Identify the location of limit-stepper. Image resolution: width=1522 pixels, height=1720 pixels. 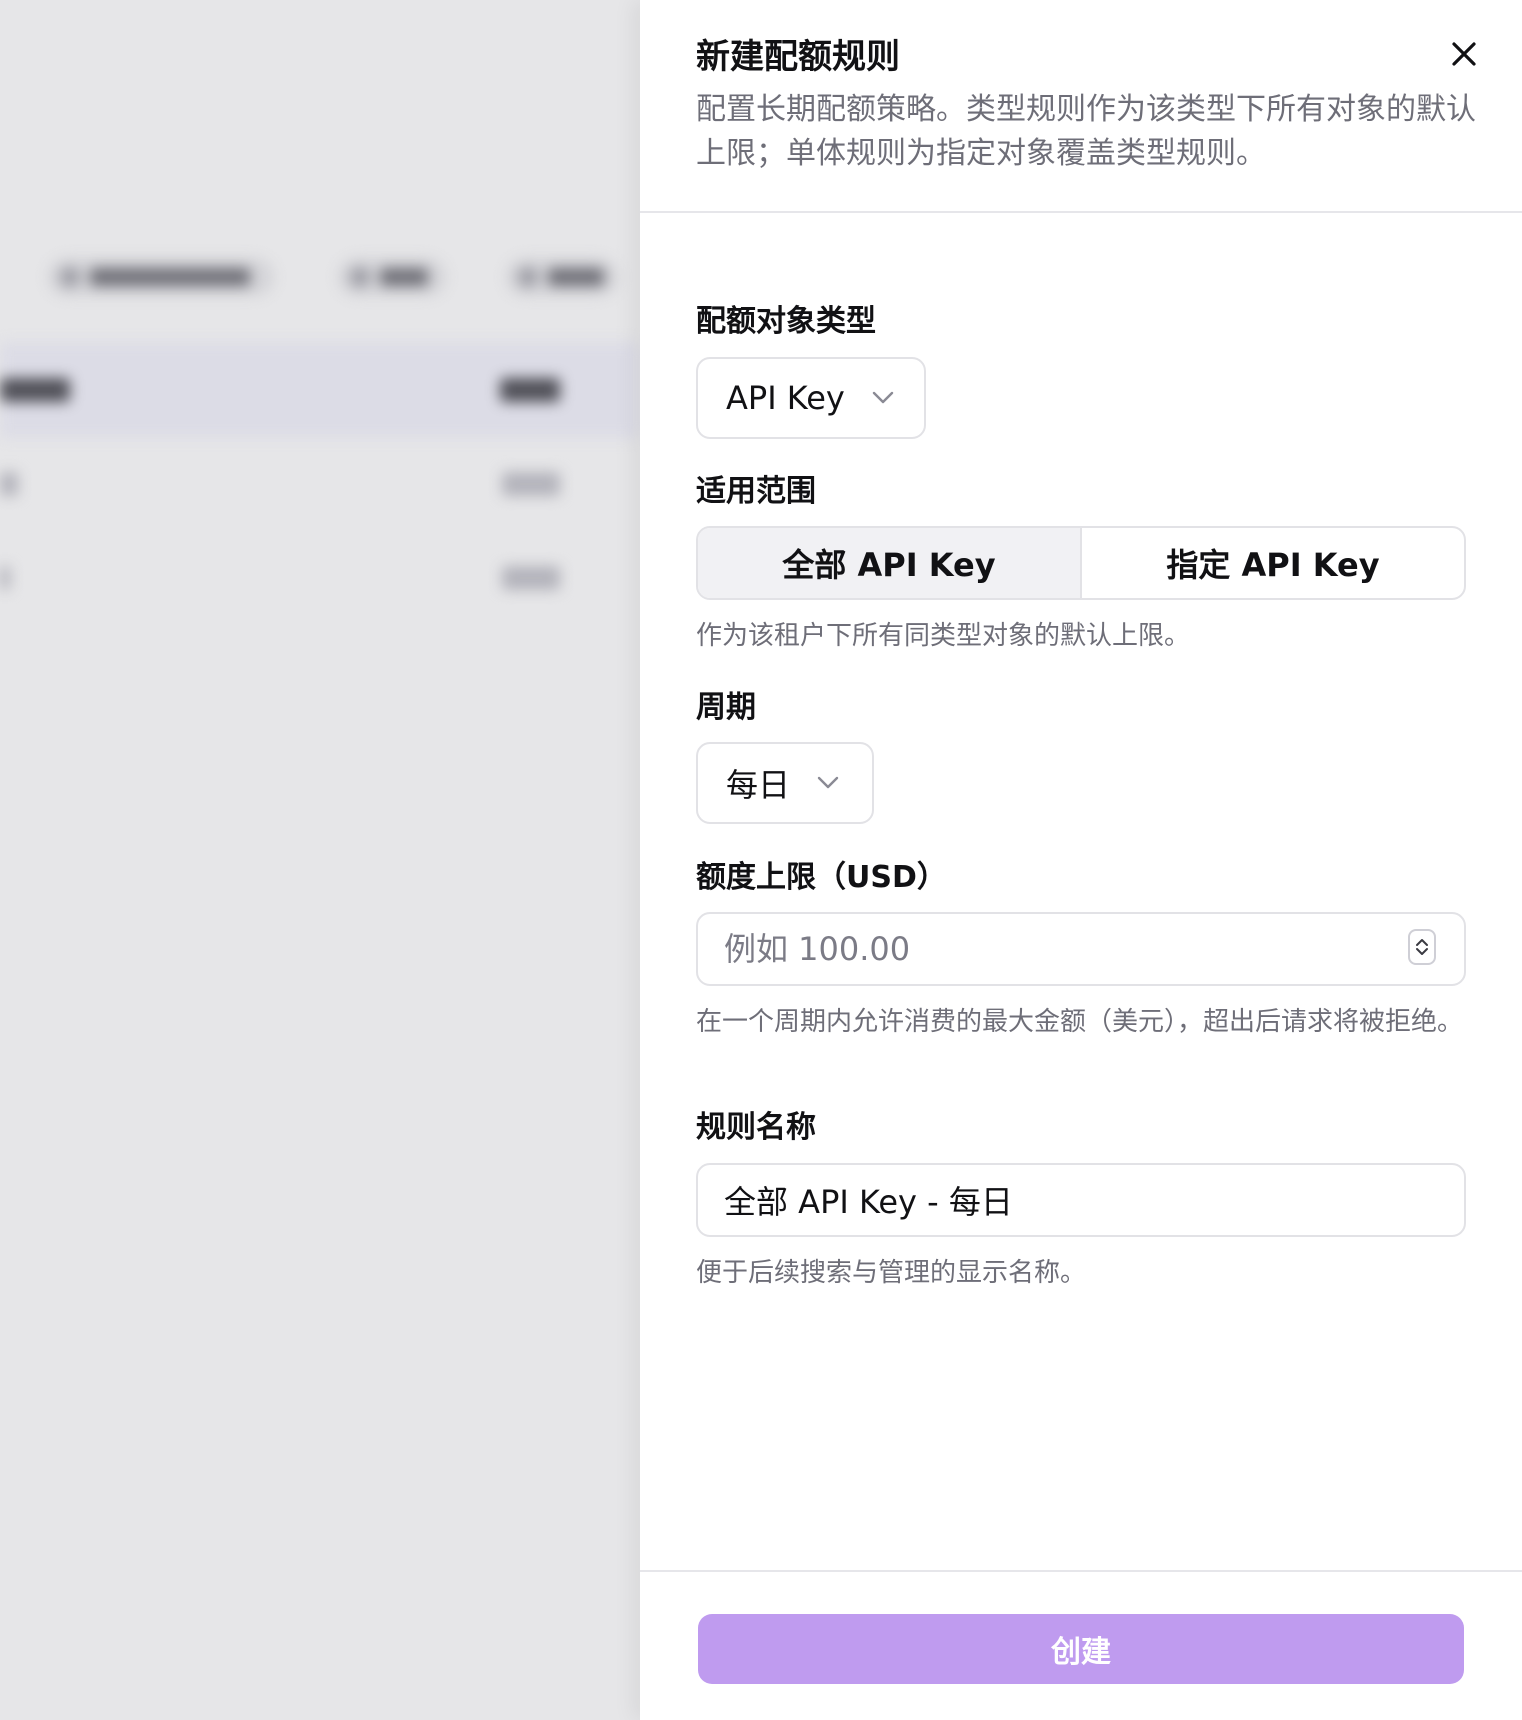
(1422, 947).